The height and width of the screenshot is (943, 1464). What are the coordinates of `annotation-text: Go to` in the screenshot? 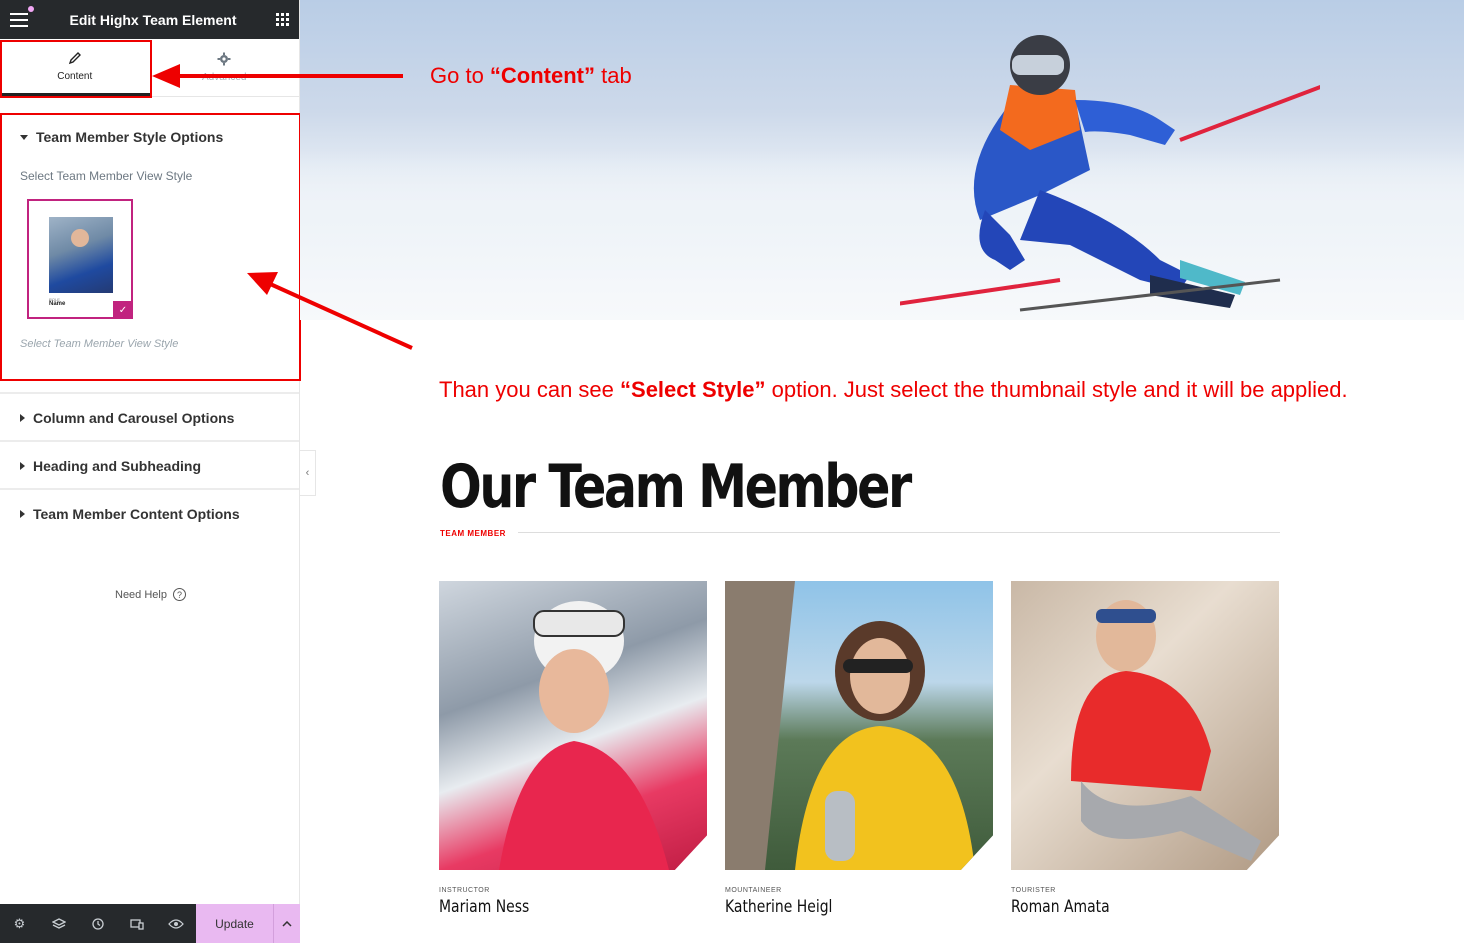 It's located at (460, 75).